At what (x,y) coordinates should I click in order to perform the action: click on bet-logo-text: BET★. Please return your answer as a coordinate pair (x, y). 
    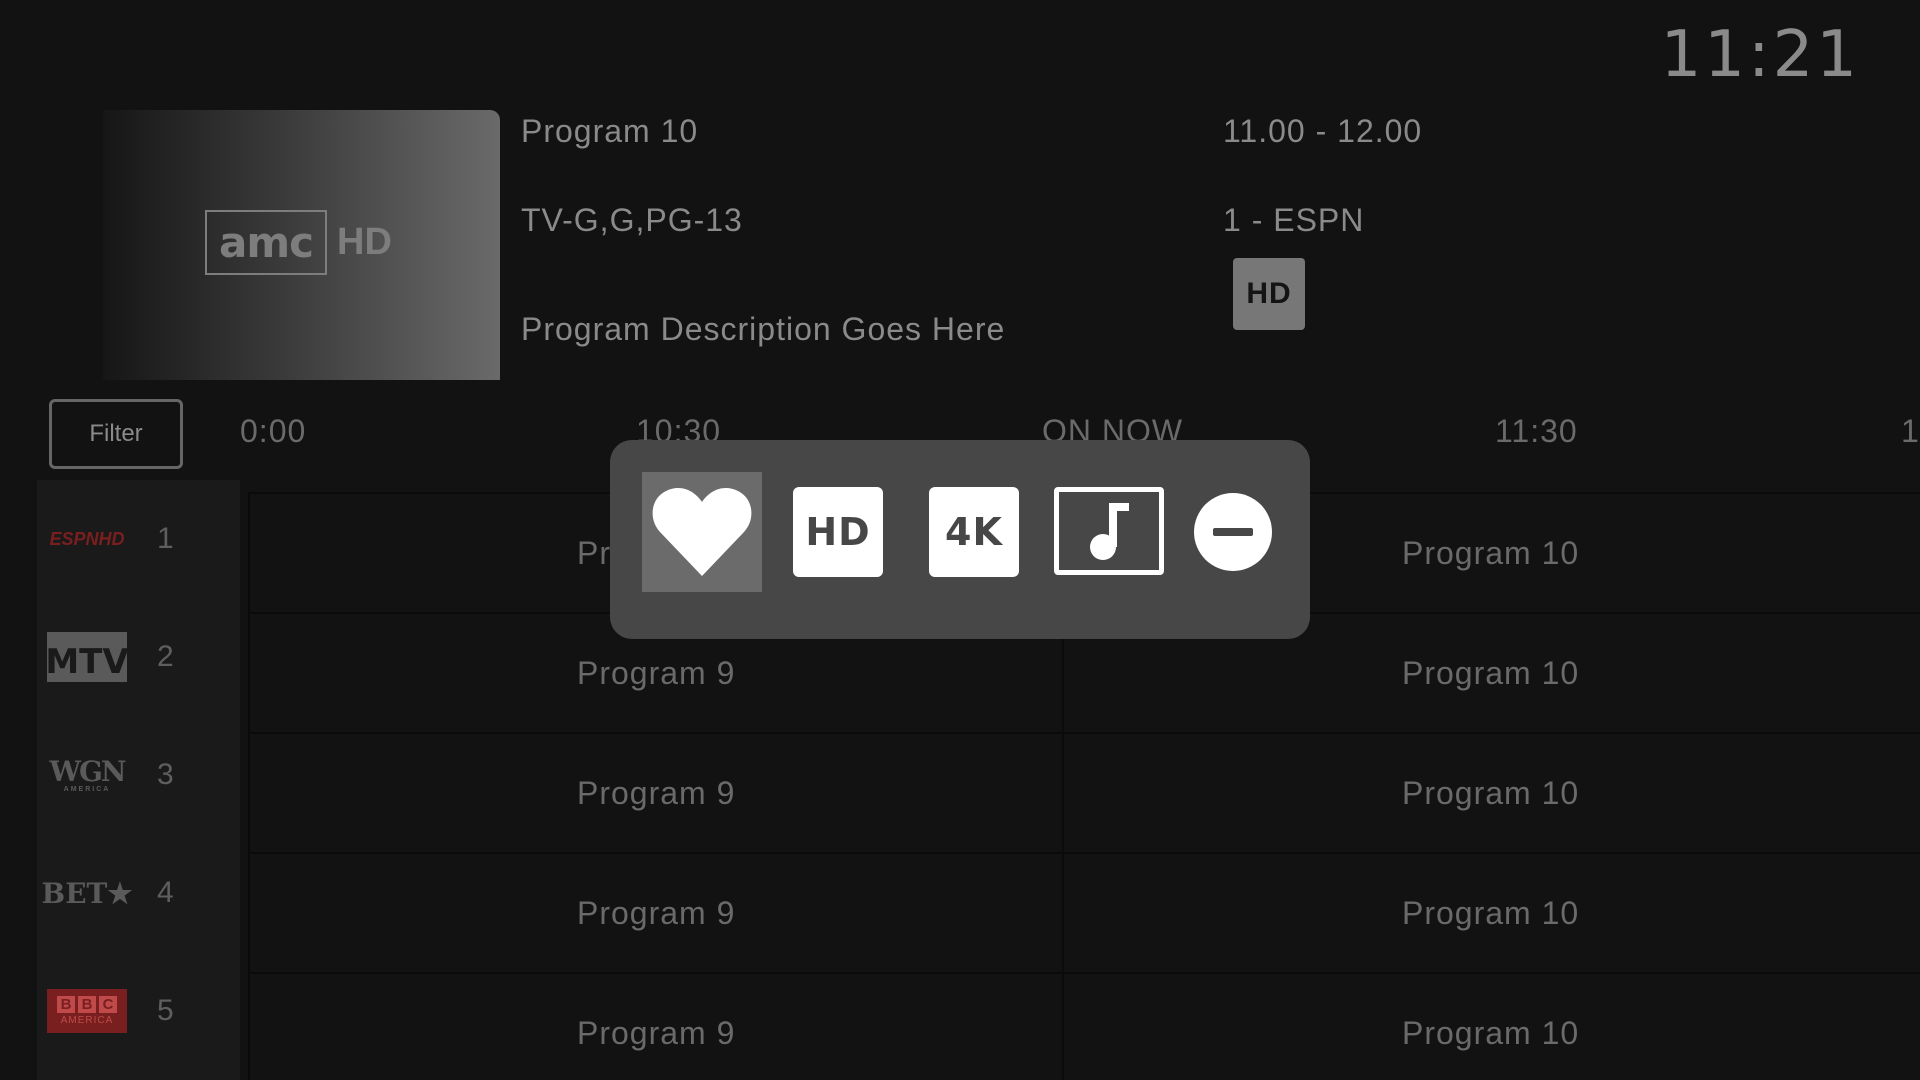
    Looking at the image, I should click on (87, 893).